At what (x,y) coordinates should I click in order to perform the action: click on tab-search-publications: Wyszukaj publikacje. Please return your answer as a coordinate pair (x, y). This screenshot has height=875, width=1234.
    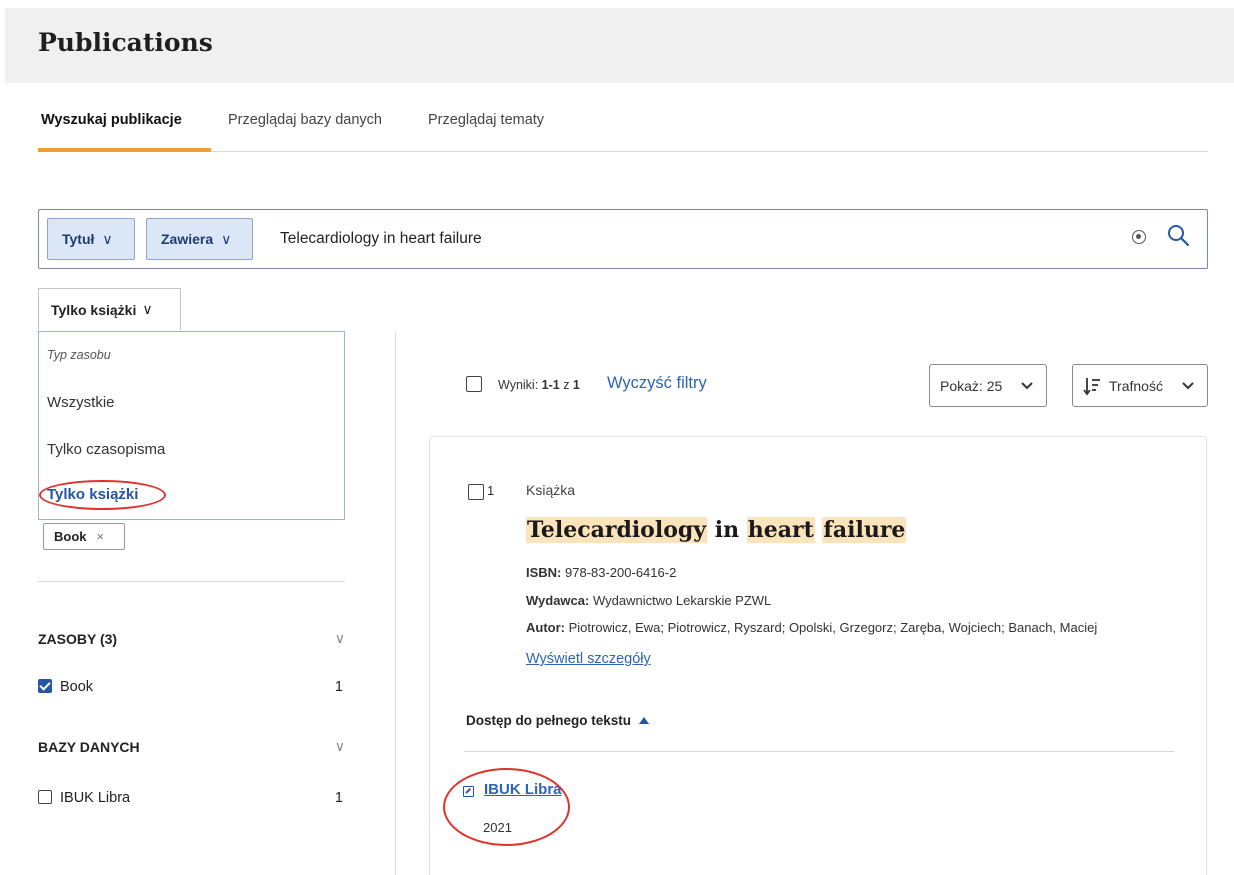
    Looking at the image, I should click on (111, 120).